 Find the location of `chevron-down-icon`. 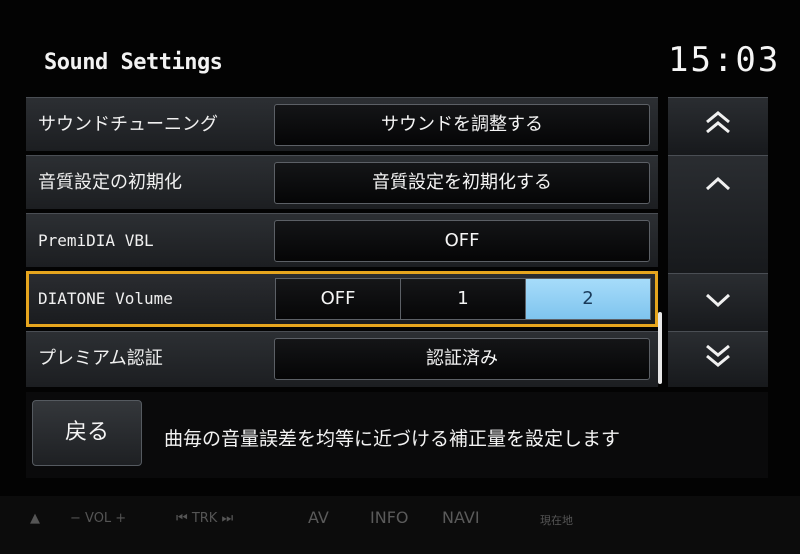

chevron-down-icon is located at coordinates (718, 303).